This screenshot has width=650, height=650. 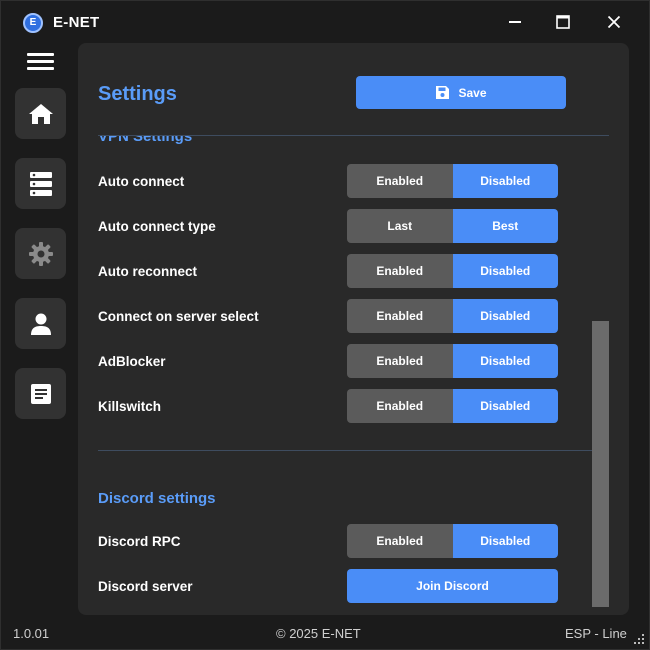 I want to click on sidebar-item-home, so click(x=40, y=113).